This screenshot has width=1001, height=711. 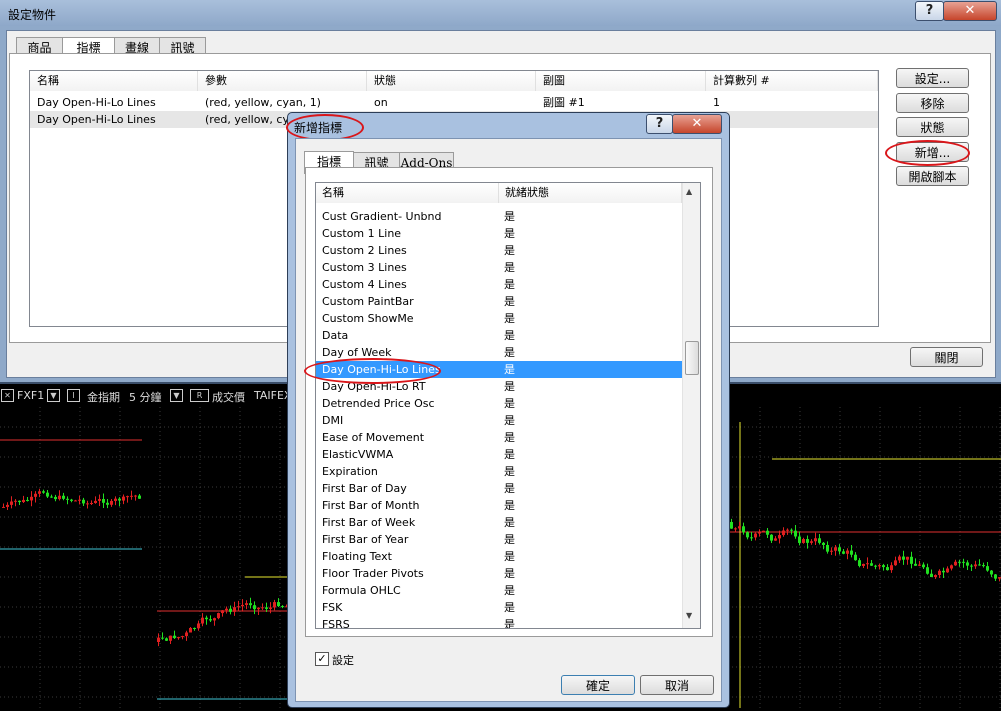 What do you see at coordinates (499, 539) in the screenshot?
I see `list-item: First Bar of Year 是` at bounding box center [499, 539].